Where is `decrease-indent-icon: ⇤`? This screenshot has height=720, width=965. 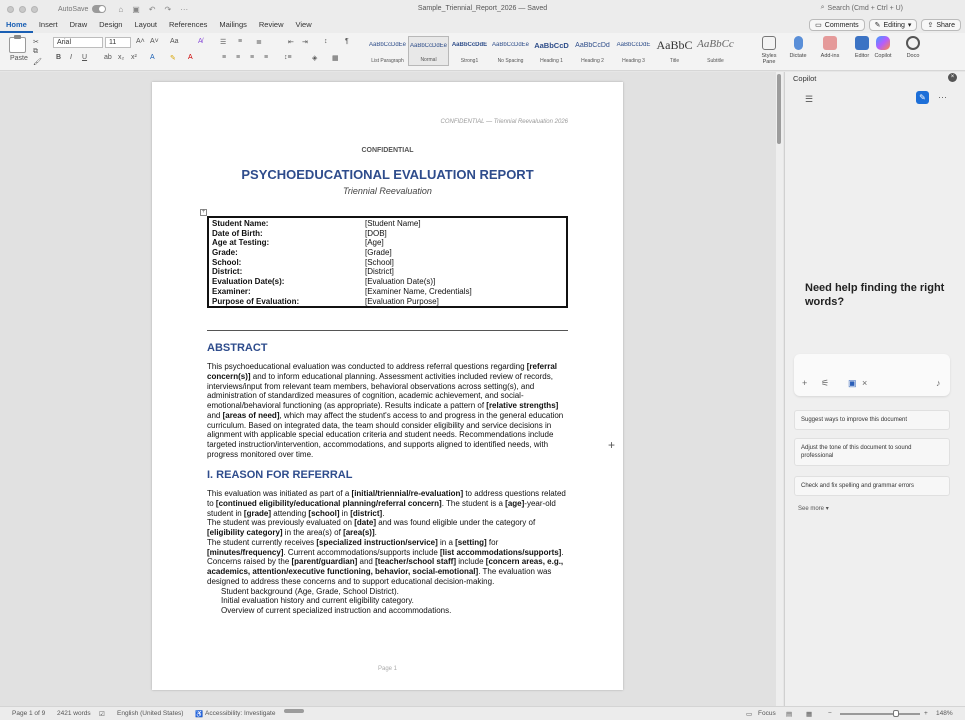 decrease-indent-icon: ⇤ is located at coordinates (291, 42).